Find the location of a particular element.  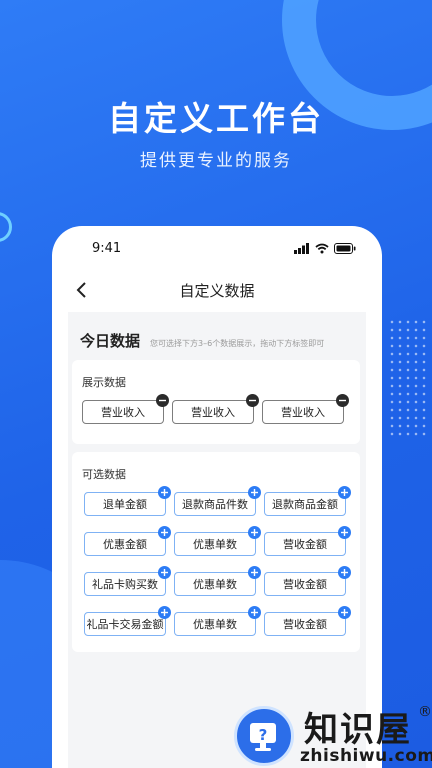

optional-chip: 礼品卡交易金额 is located at coordinates (127, 621).